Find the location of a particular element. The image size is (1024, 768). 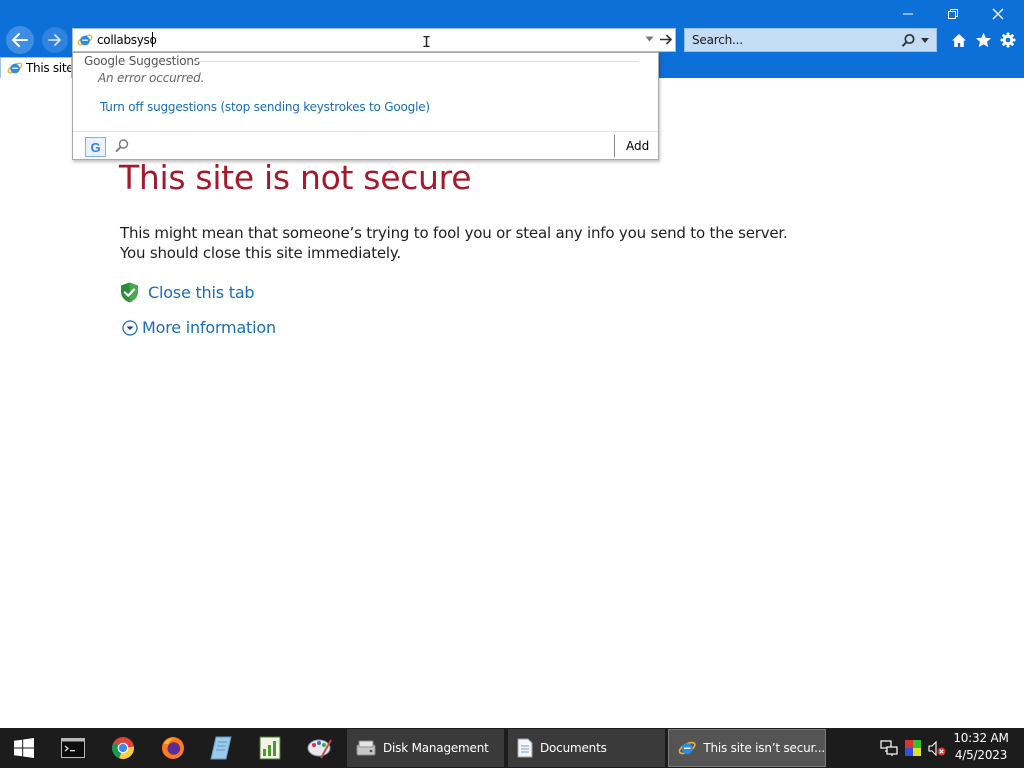

command-prompt-icon is located at coordinates (73, 748).